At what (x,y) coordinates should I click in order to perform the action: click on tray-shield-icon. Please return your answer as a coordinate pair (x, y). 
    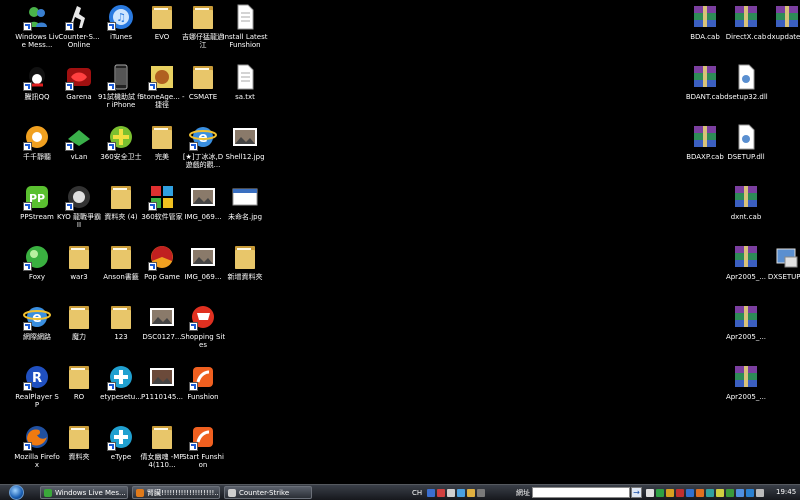
    Looking at the image, I should click on (670, 492).